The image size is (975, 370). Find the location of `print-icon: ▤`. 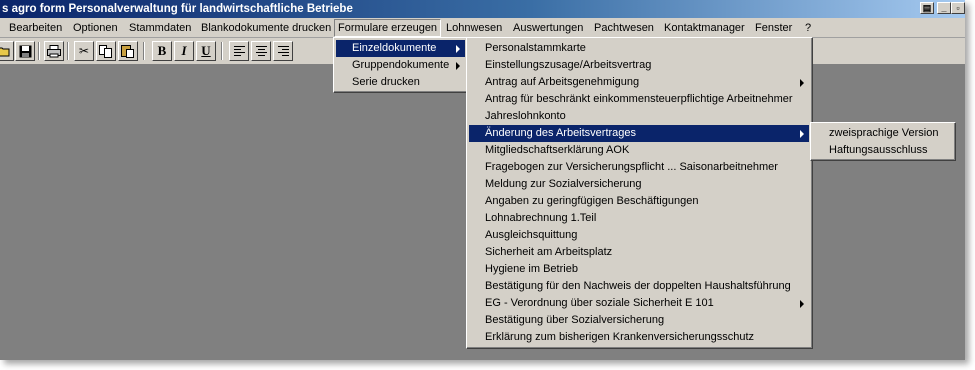

print-icon: ▤ is located at coordinates (927, 8).